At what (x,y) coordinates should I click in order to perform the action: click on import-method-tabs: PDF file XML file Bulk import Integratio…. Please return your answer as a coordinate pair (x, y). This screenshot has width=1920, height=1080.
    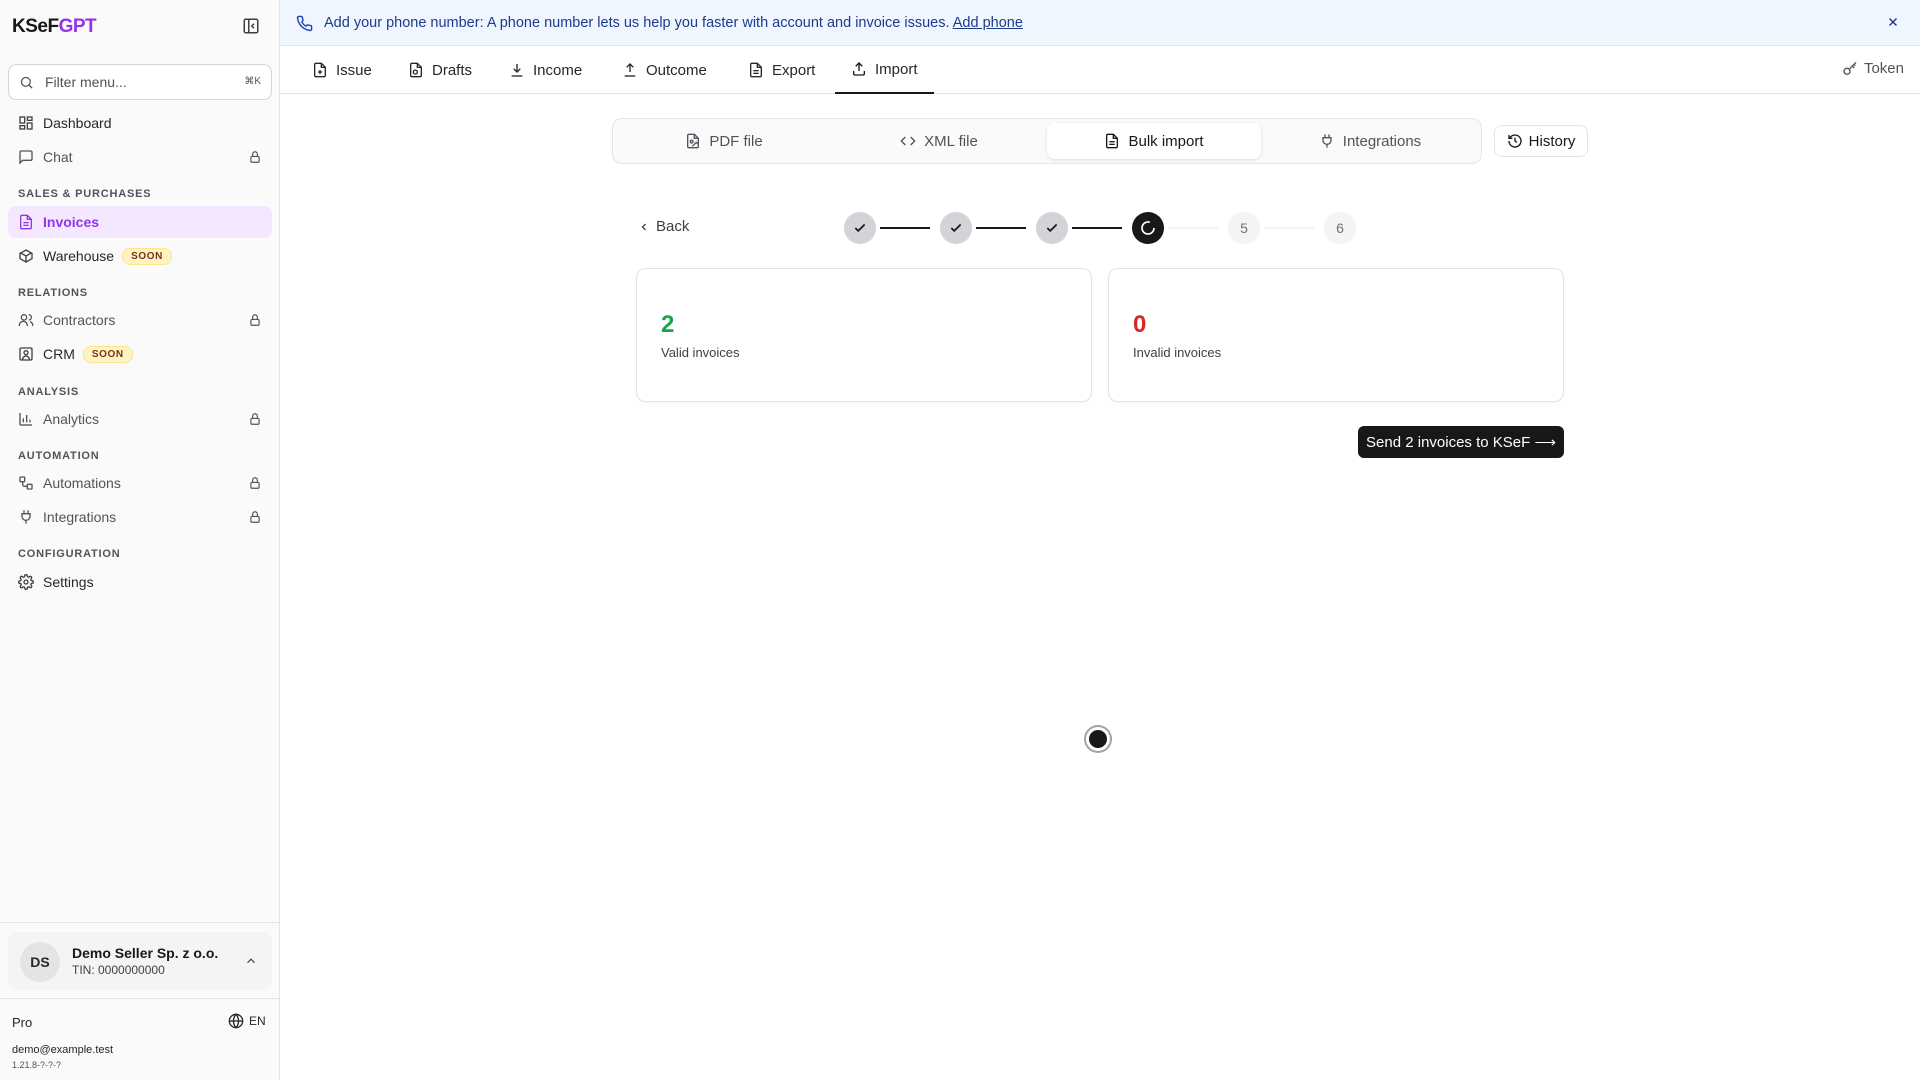
    Looking at the image, I should click on (1047, 141).